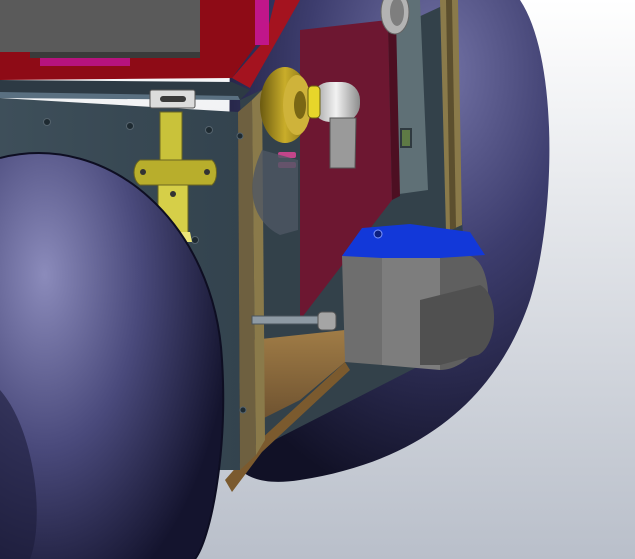 The image size is (635, 559). Describe the element at coordinates (289, 320) in the screenshot. I see `horizontal-rod` at that location.